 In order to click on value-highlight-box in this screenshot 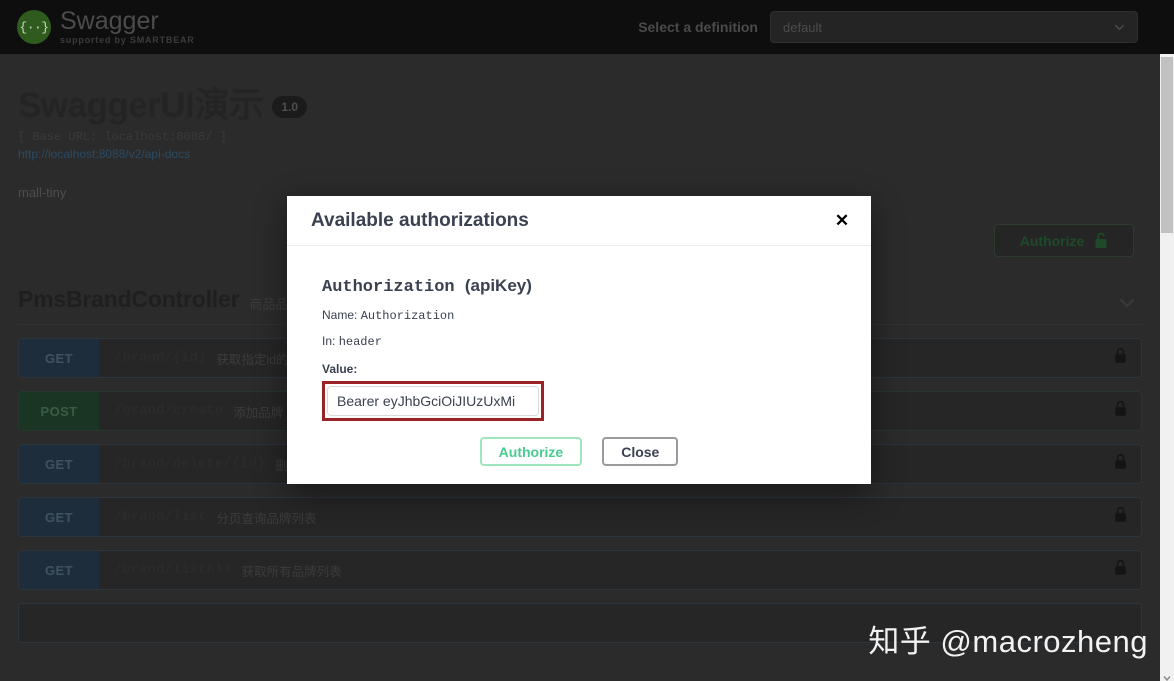, I will do `click(433, 401)`.